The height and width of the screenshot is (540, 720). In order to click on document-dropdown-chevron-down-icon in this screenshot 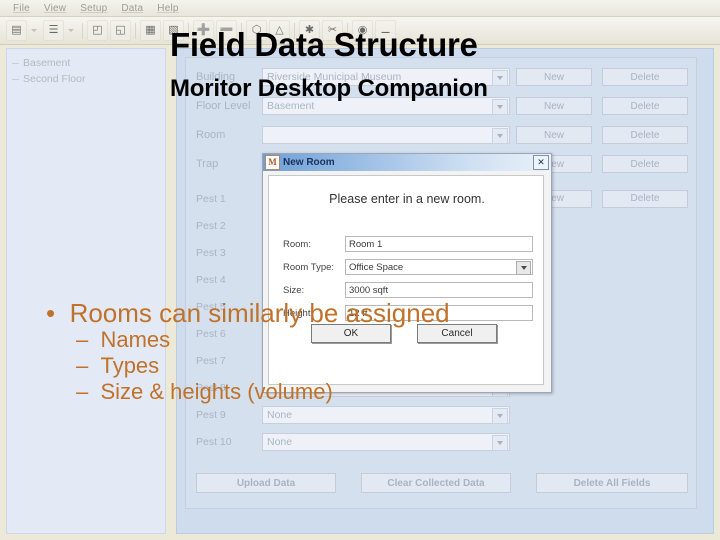, I will do `click(70, 30)`.